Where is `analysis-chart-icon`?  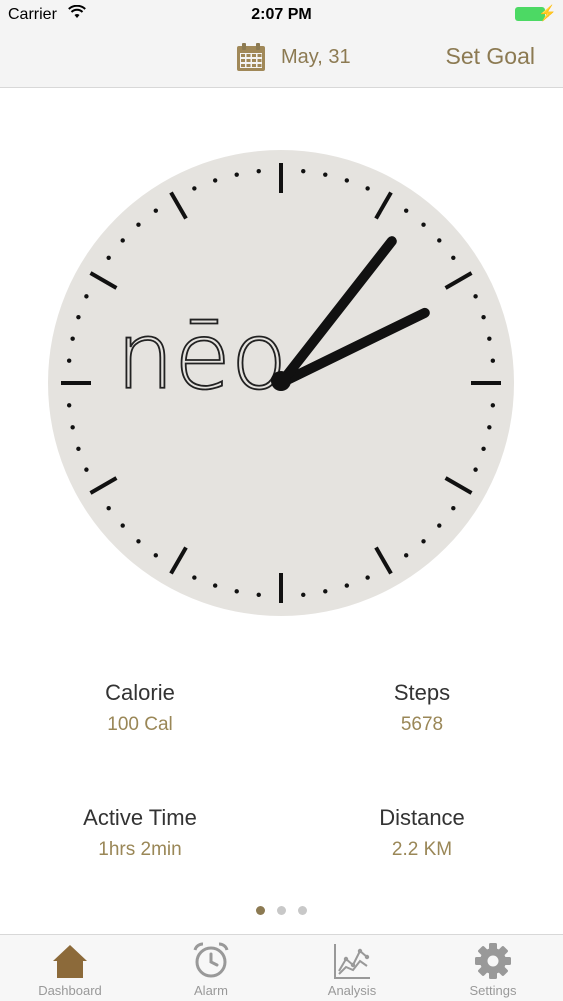 analysis-chart-icon is located at coordinates (352, 961).